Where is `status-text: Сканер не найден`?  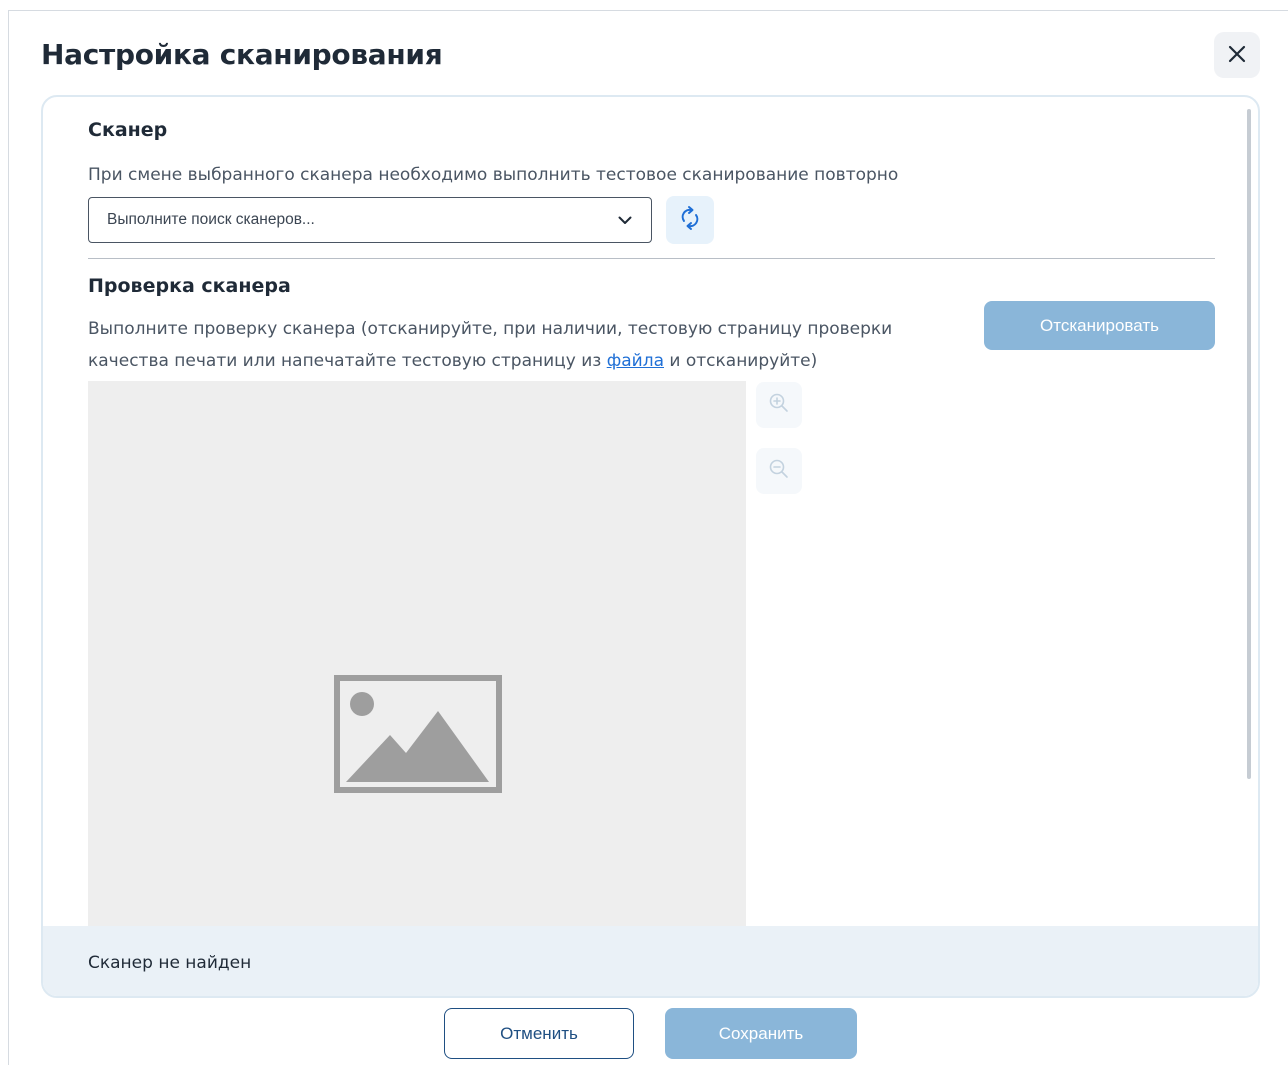
status-text: Сканер не найден is located at coordinates (170, 963).